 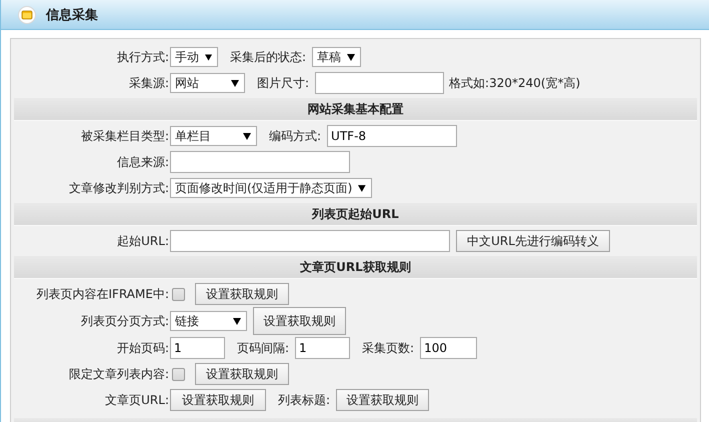 I want to click on field-label: 列表标题:, so click(x=304, y=400).